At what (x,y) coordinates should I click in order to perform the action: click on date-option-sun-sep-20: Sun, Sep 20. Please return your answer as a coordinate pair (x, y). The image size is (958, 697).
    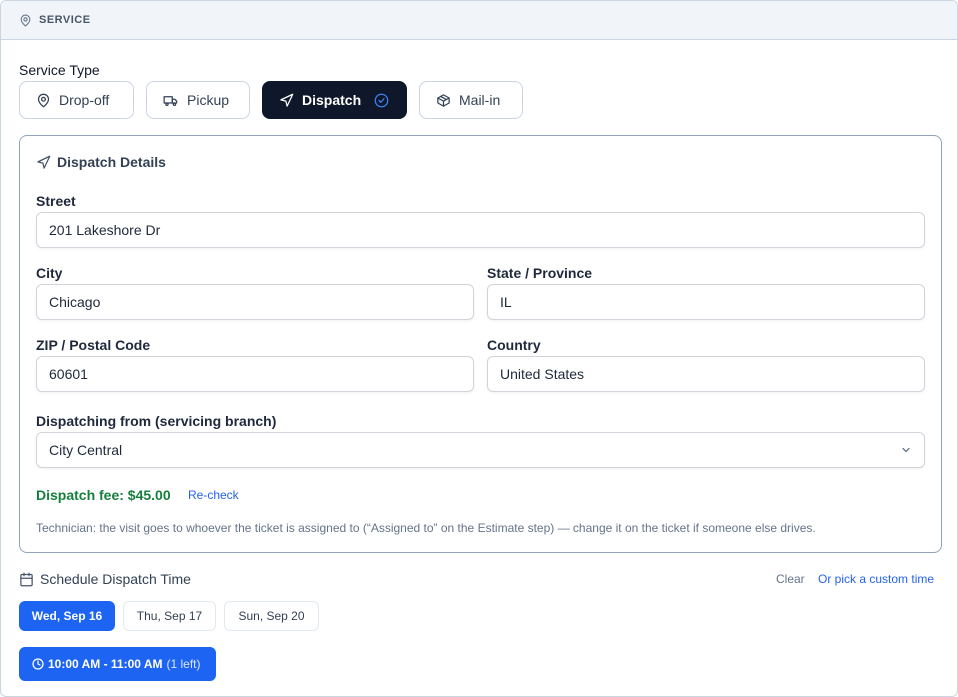
    Looking at the image, I should click on (271, 616).